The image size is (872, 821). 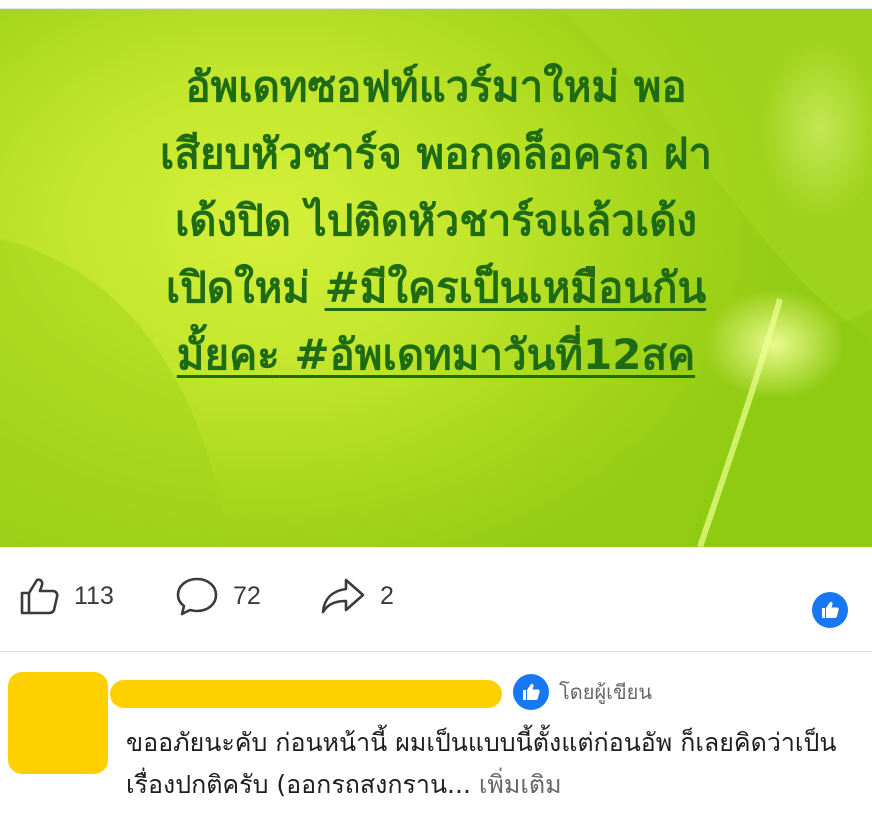 I want to click on hashtag-link-1: #มีใครเป็นเหมือนกัน, so click(x=516, y=287).